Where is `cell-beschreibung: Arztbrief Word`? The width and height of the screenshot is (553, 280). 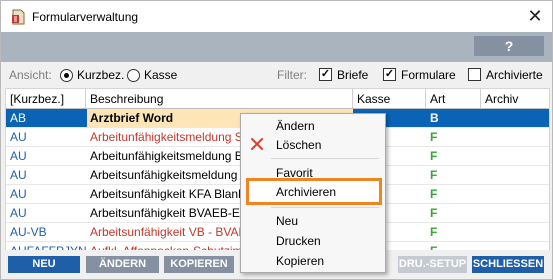
cell-beschreibung: Arztbrief Word is located at coordinates (132, 118).